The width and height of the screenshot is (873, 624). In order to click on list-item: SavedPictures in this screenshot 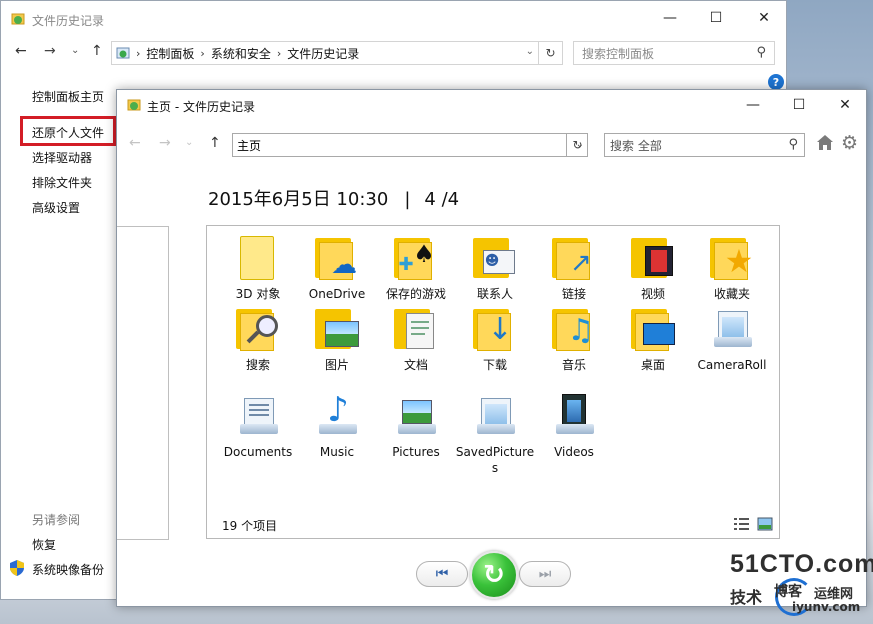, I will do `click(495, 434)`.